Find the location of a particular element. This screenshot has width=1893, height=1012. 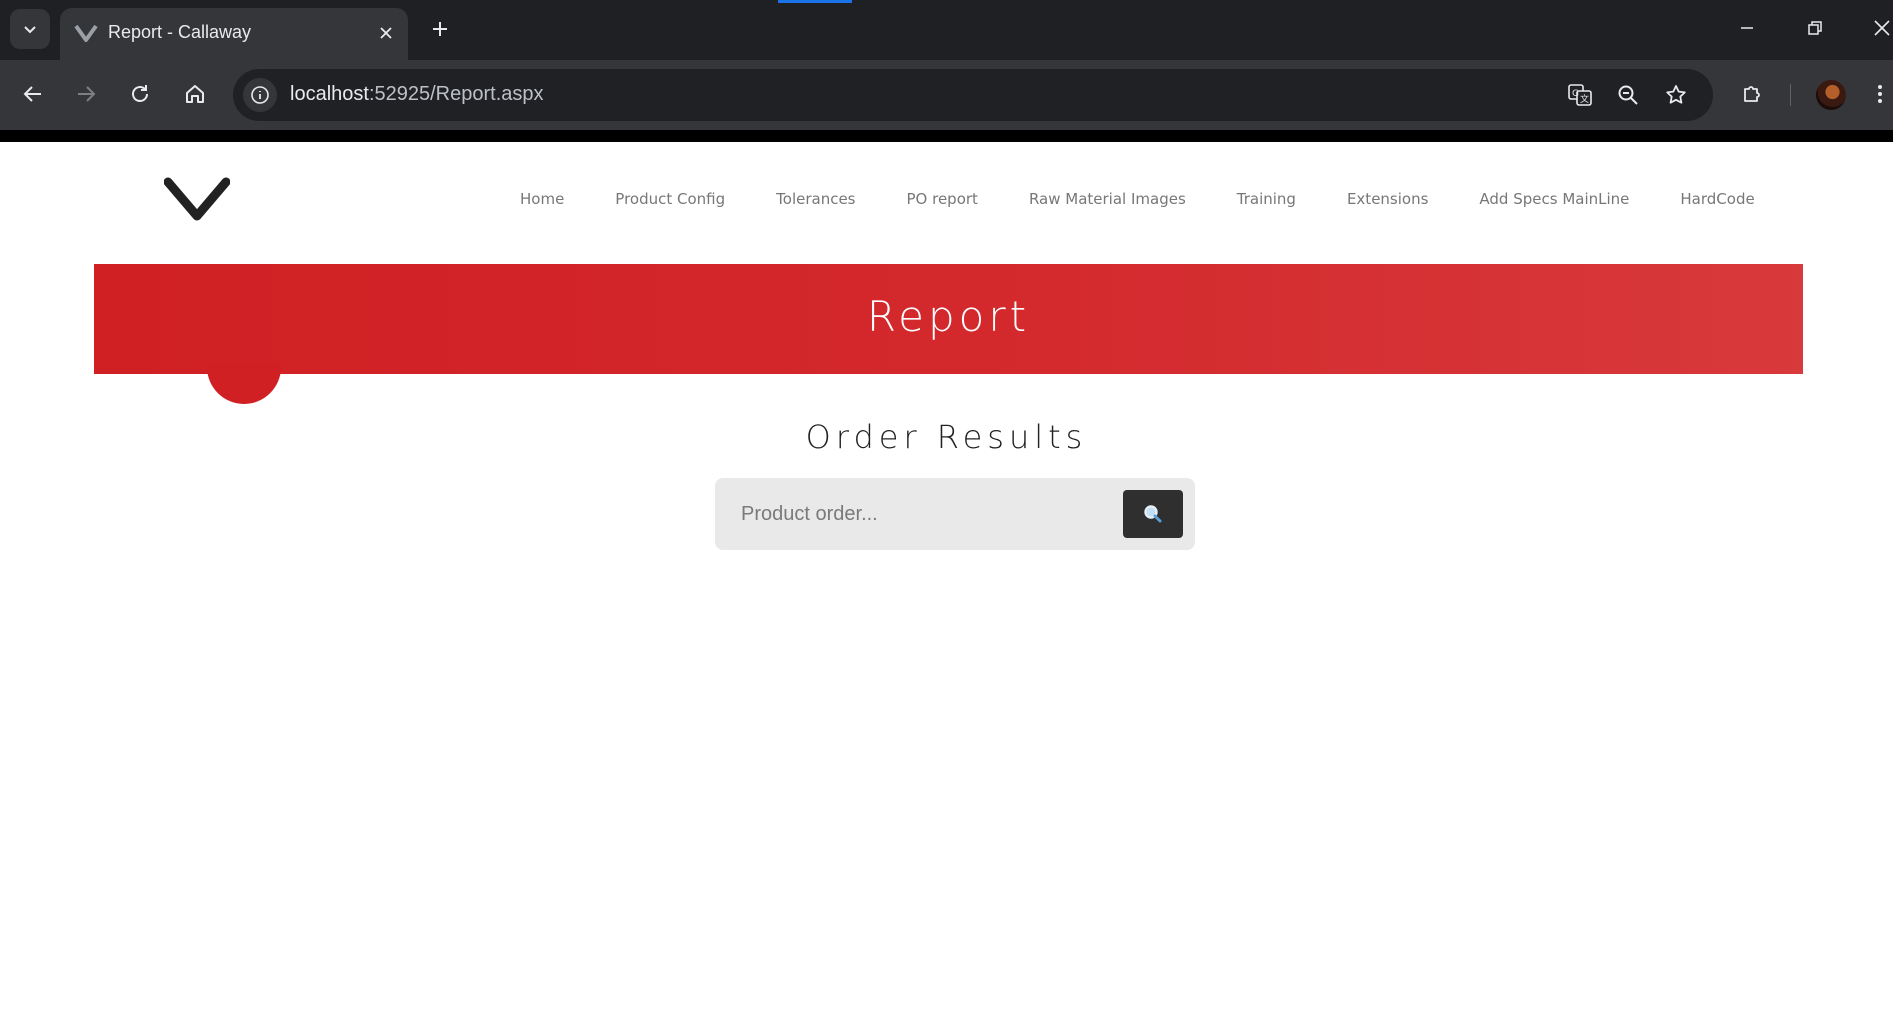

puzzle-icon is located at coordinates (1752, 94).